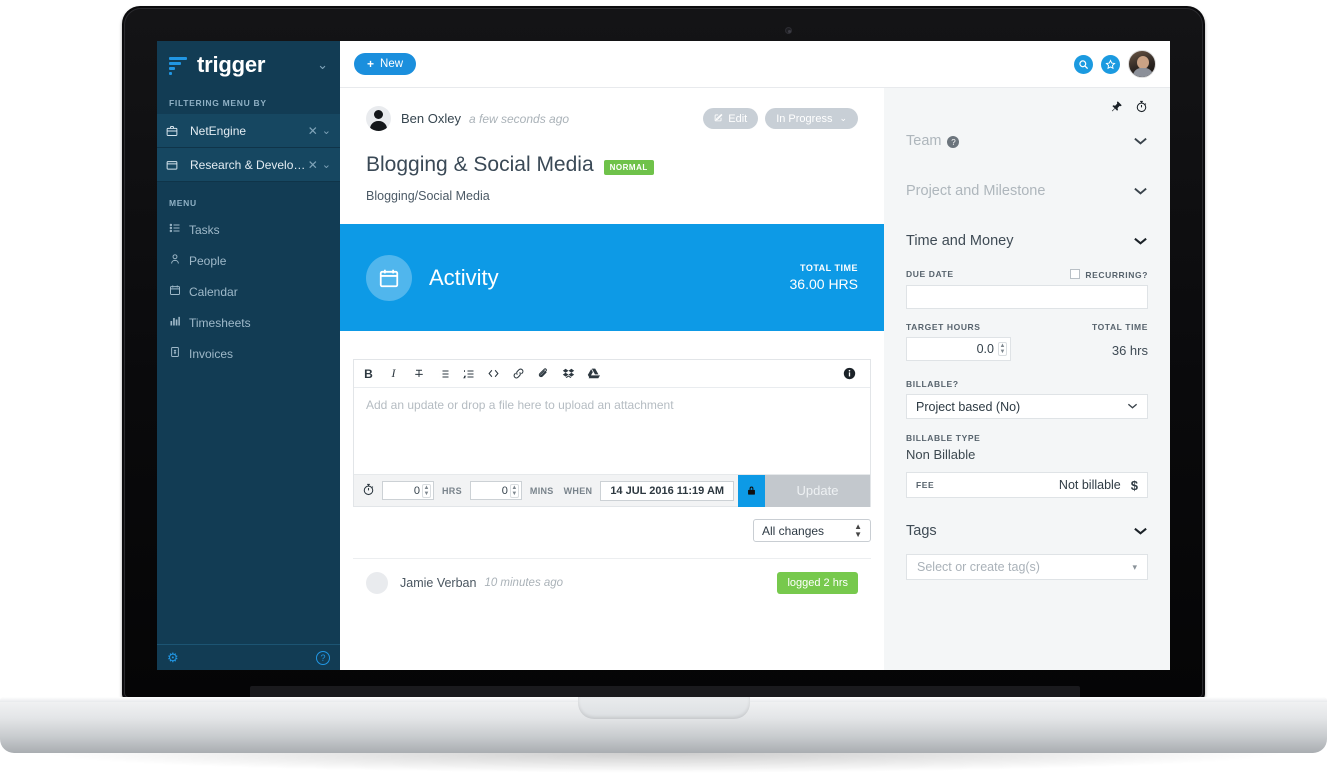  Describe the element at coordinates (568, 373) in the screenshot. I see `dropbox-icon` at that location.